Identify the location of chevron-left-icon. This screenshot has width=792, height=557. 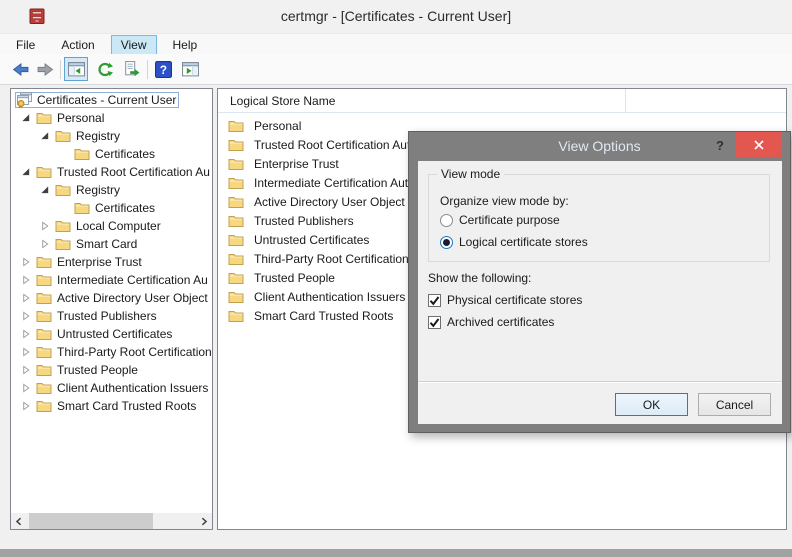
(19, 521).